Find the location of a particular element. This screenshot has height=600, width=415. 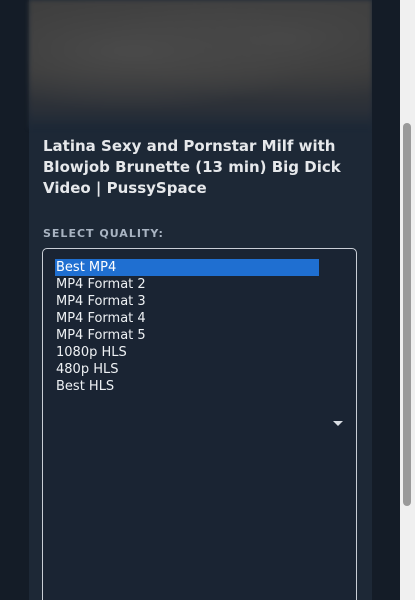

quality-option-mp4-format-4: MP4 Format 4 is located at coordinates (187, 318).